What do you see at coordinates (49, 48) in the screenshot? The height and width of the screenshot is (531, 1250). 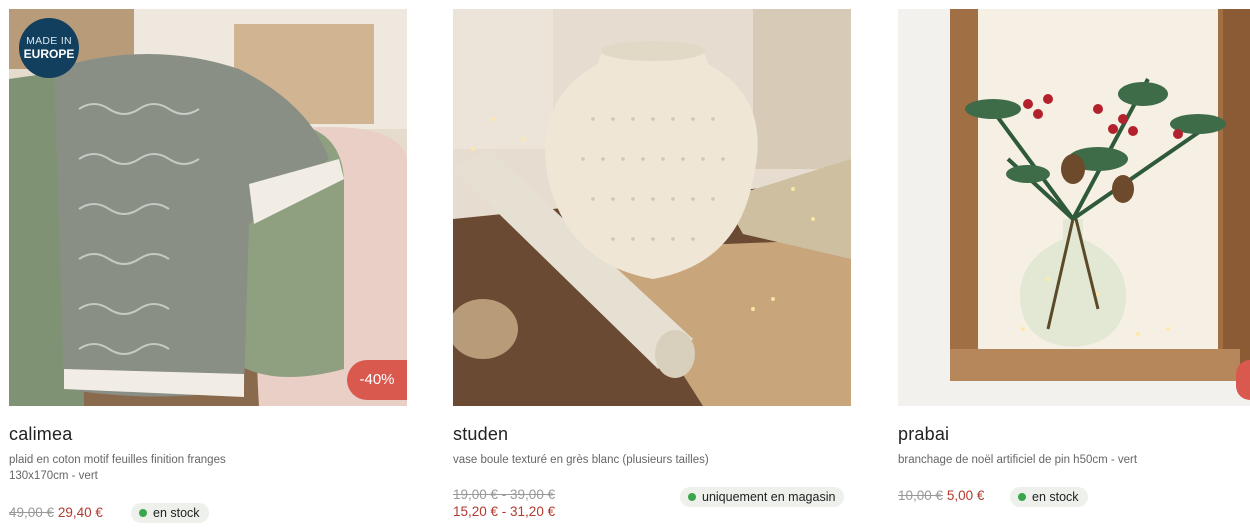 I see `made-in-europe-badge: MADE IN EUROPE` at bounding box center [49, 48].